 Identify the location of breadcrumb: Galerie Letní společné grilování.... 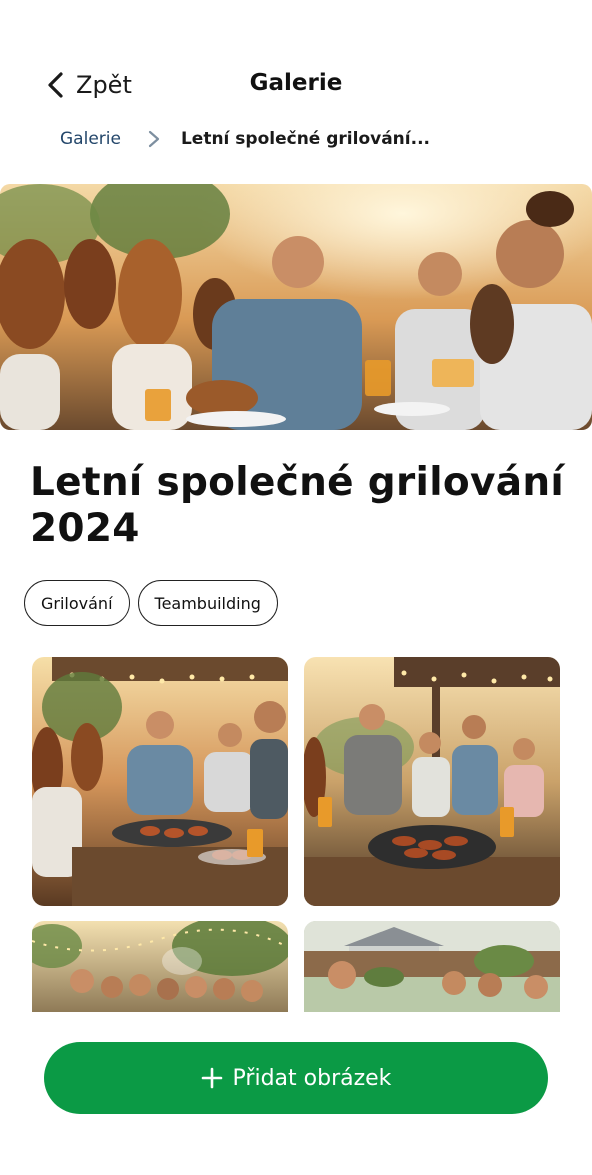
(245, 139).